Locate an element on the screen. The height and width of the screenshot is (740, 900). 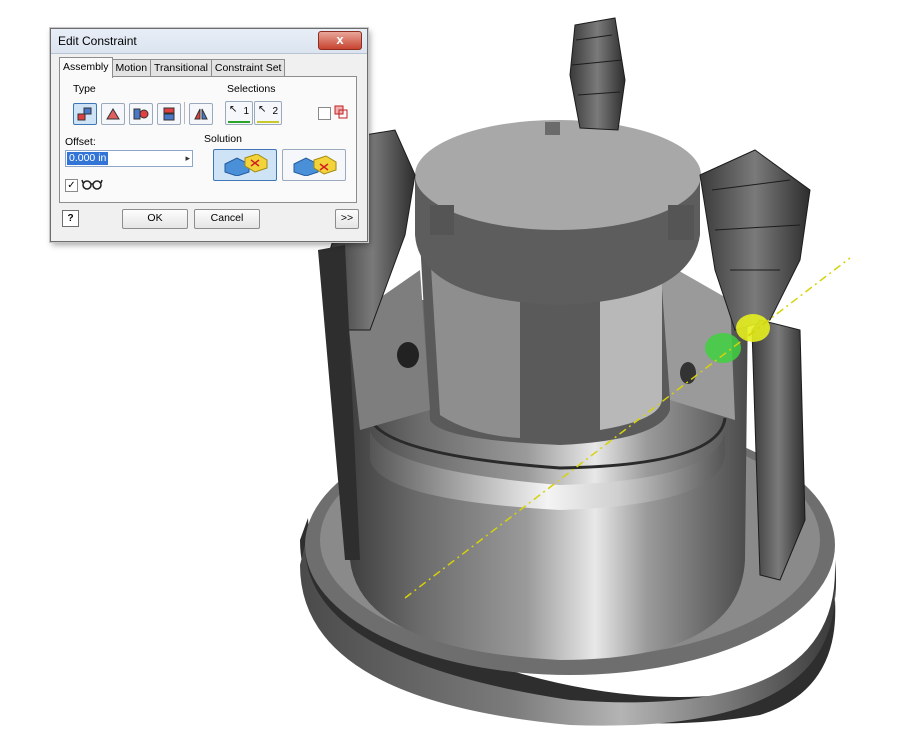
close-button: x is located at coordinates (340, 40).